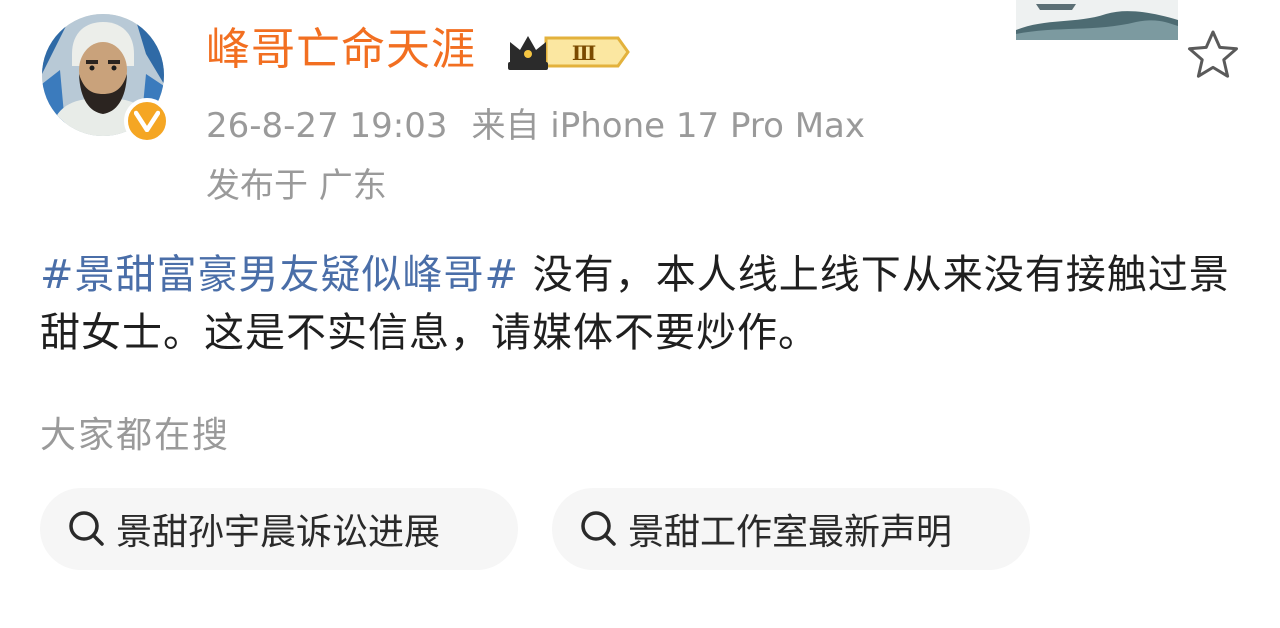  I want to click on vip-badge: Ⅲ, so click(568, 52).